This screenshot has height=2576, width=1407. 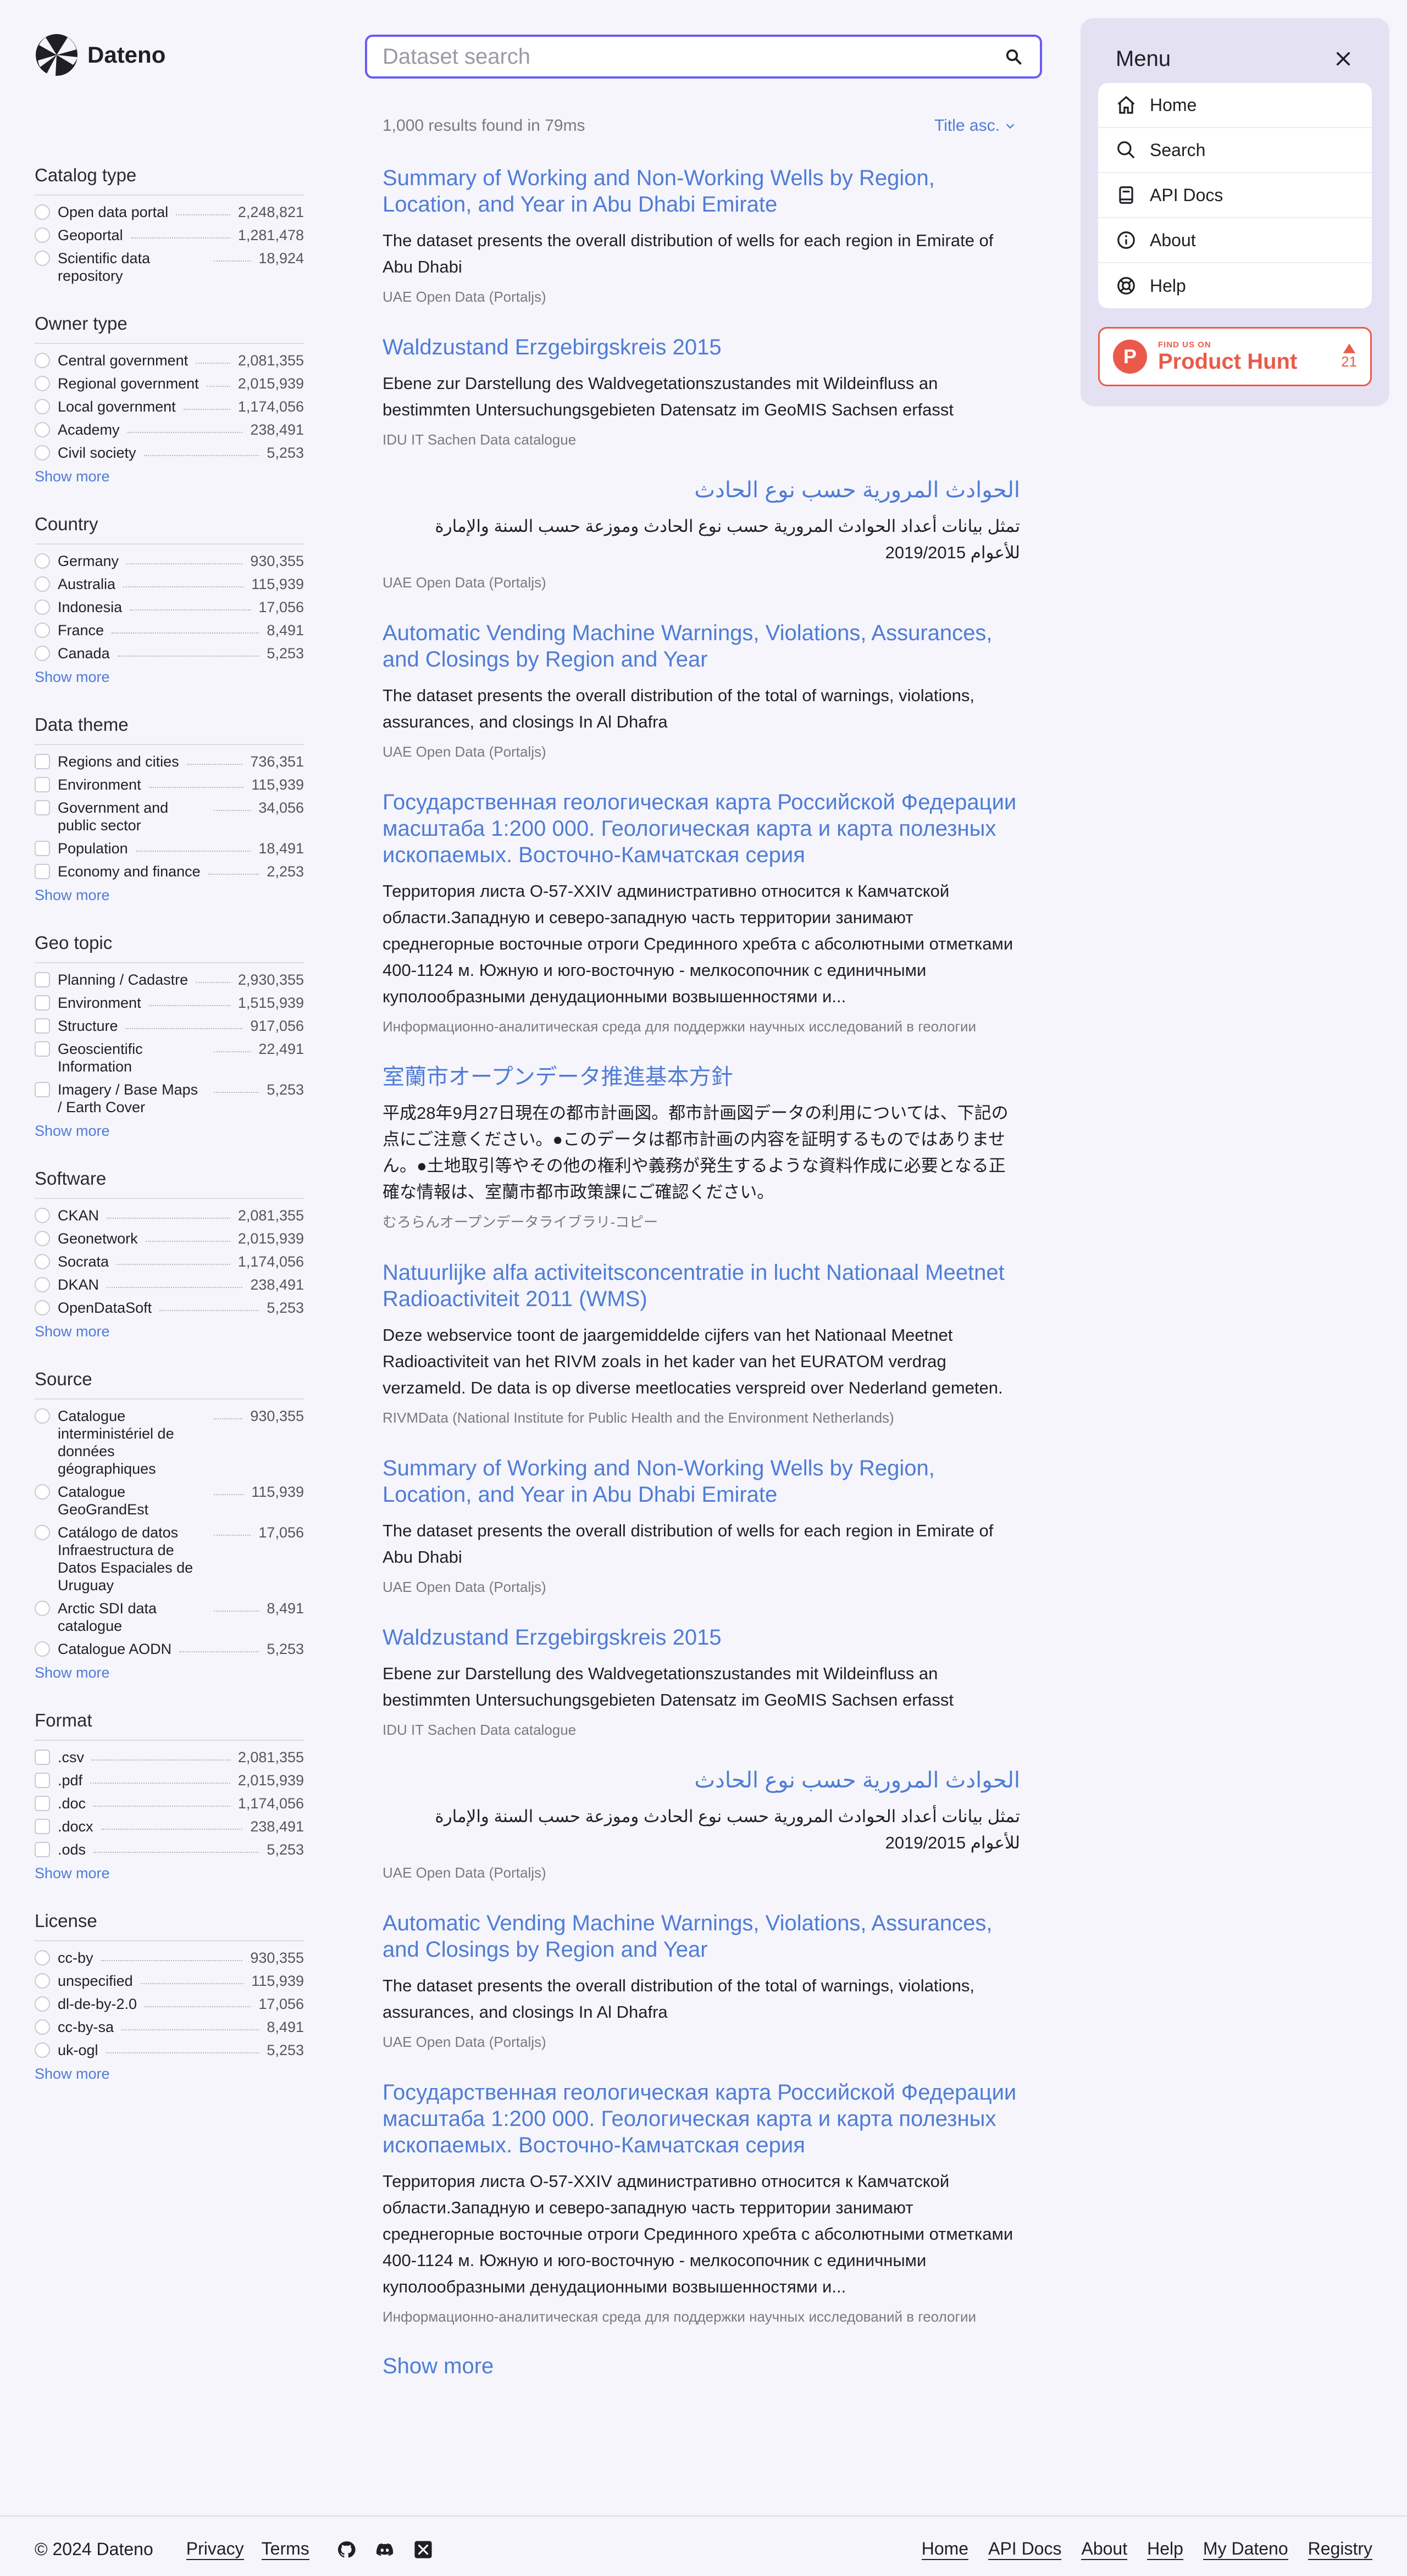 I want to click on github-icon, so click(x=346, y=2549).